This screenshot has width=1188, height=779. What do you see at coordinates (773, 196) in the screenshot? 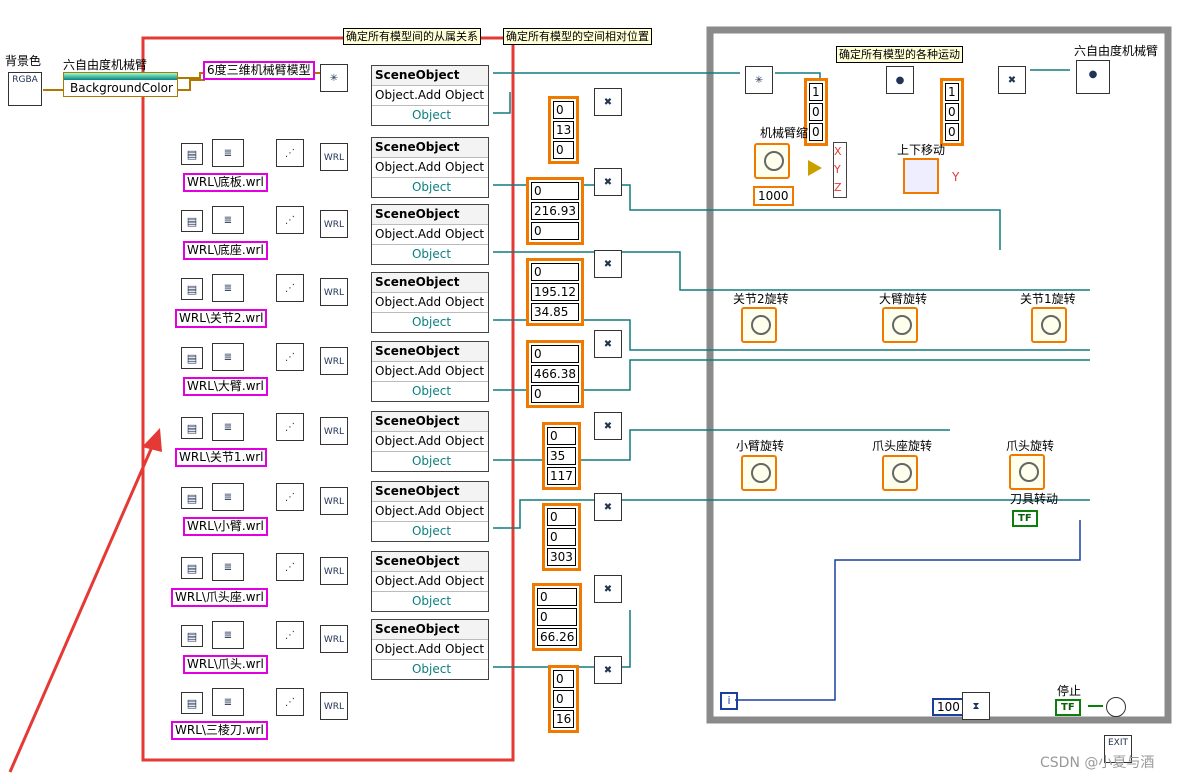
I see `const-1000: 1000` at bounding box center [773, 196].